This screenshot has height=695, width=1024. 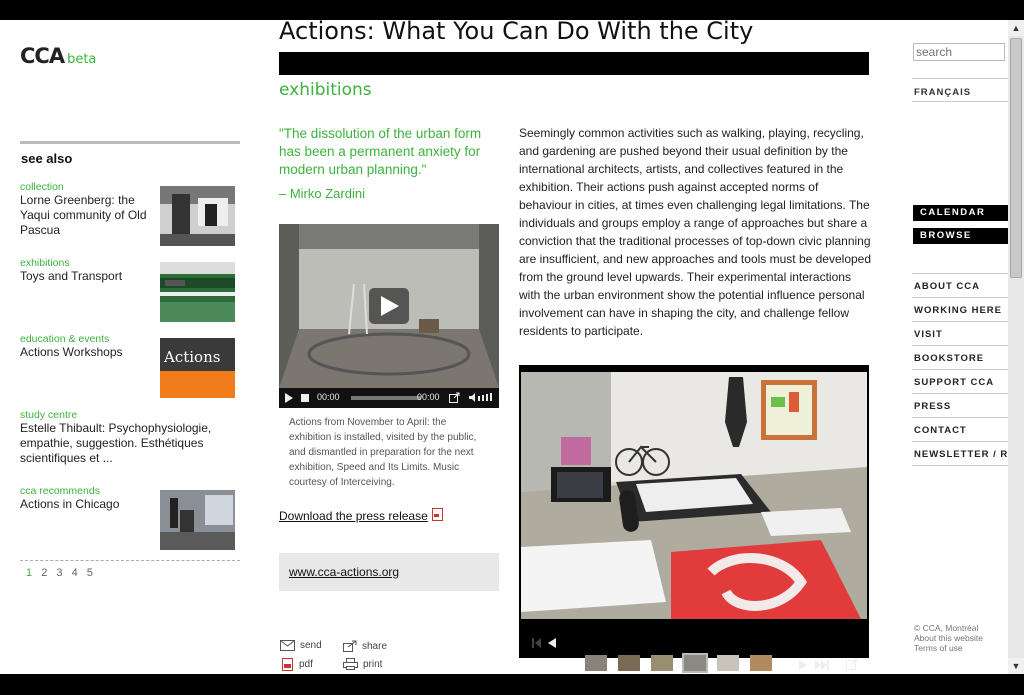 What do you see at coordinates (803, 665) in the screenshot?
I see `next-image-icon` at bounding box center [803, 665].